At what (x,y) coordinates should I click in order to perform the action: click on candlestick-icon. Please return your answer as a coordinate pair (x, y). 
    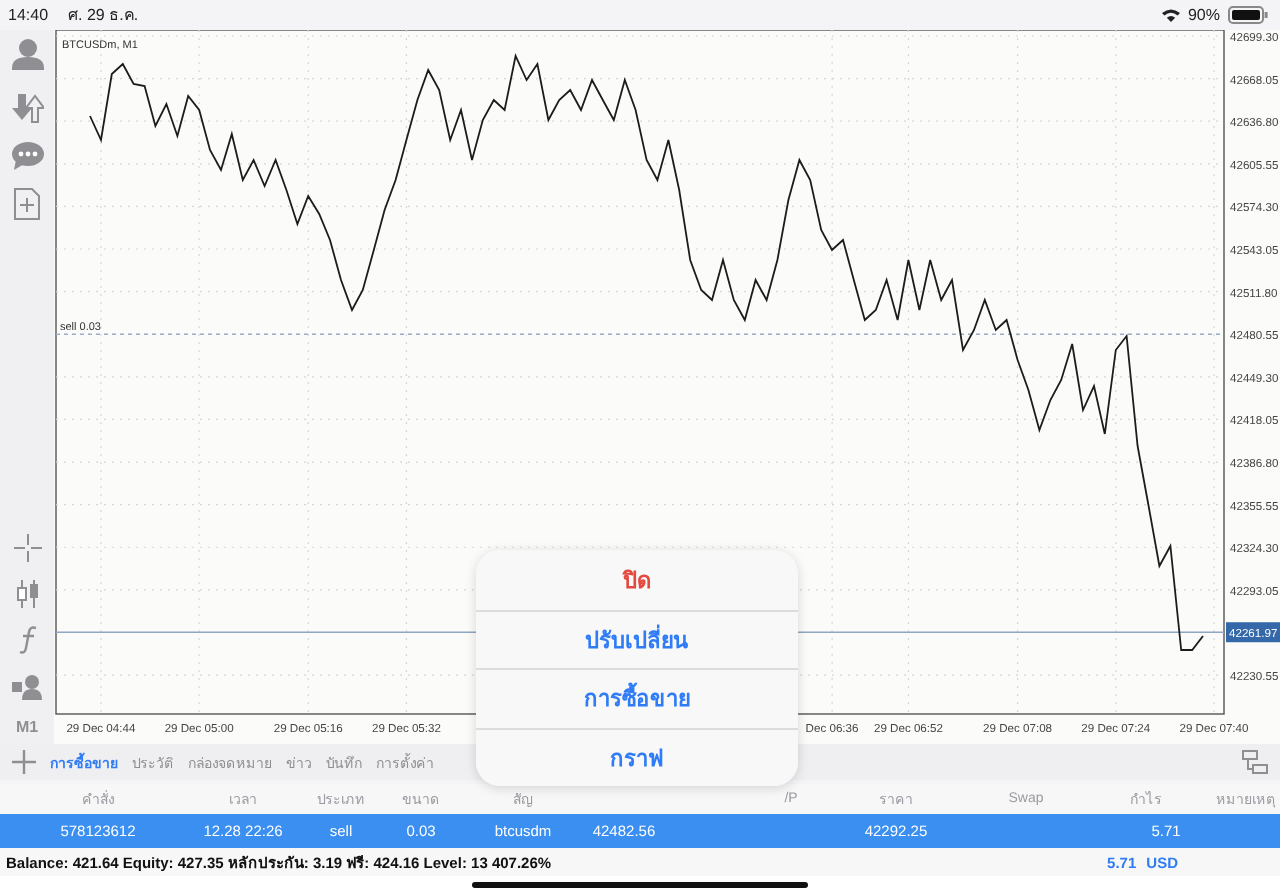
    Looking at the image, I should click on (27, 594).